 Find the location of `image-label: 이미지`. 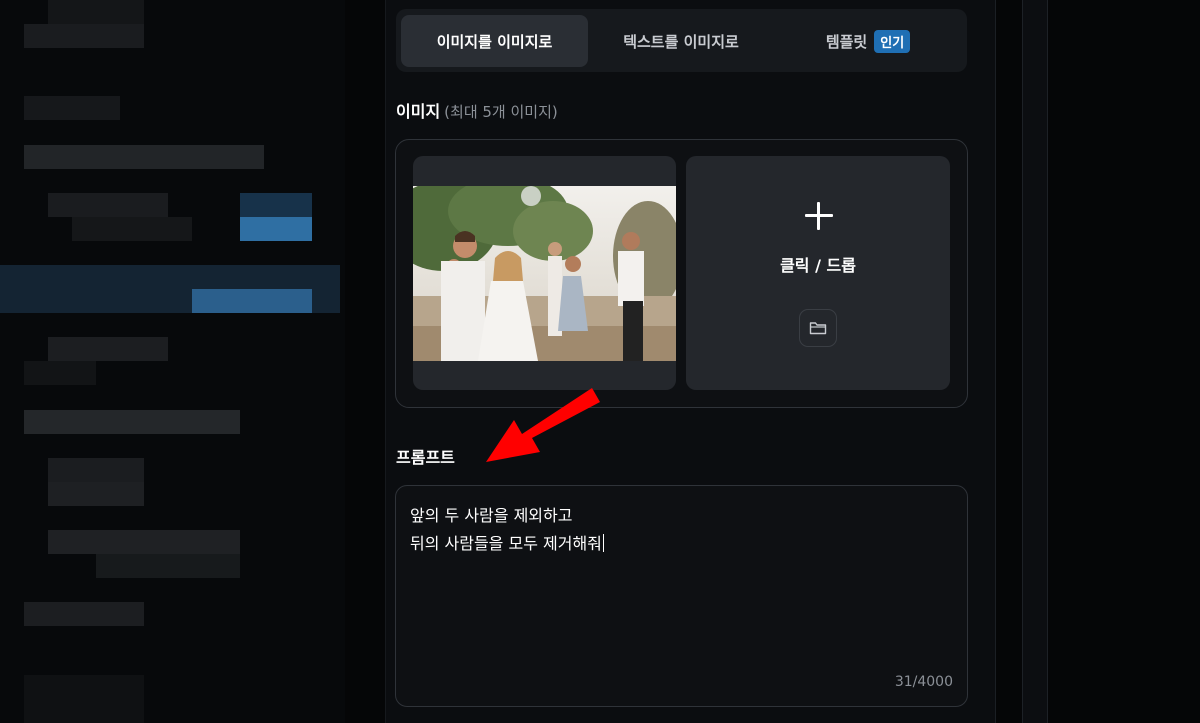

image-label: 이미지 is located at coordinates (418, 111).